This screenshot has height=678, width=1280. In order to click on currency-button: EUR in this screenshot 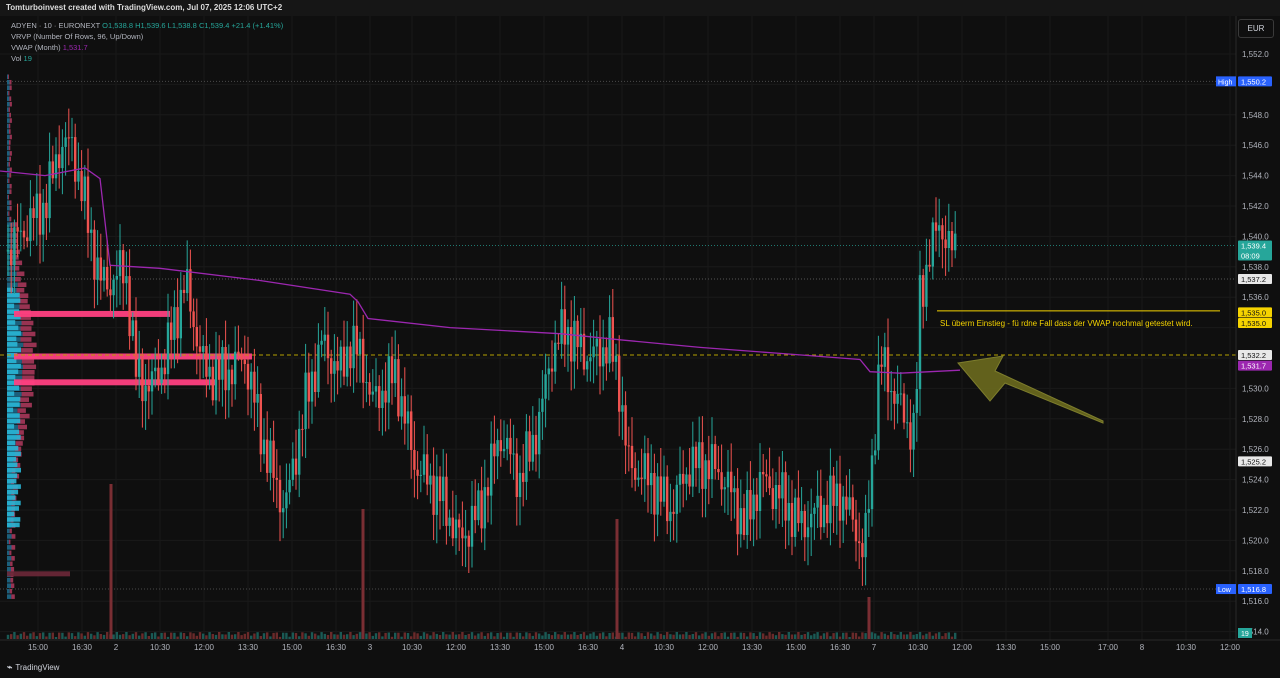, I will do `click(1256, 28)`.